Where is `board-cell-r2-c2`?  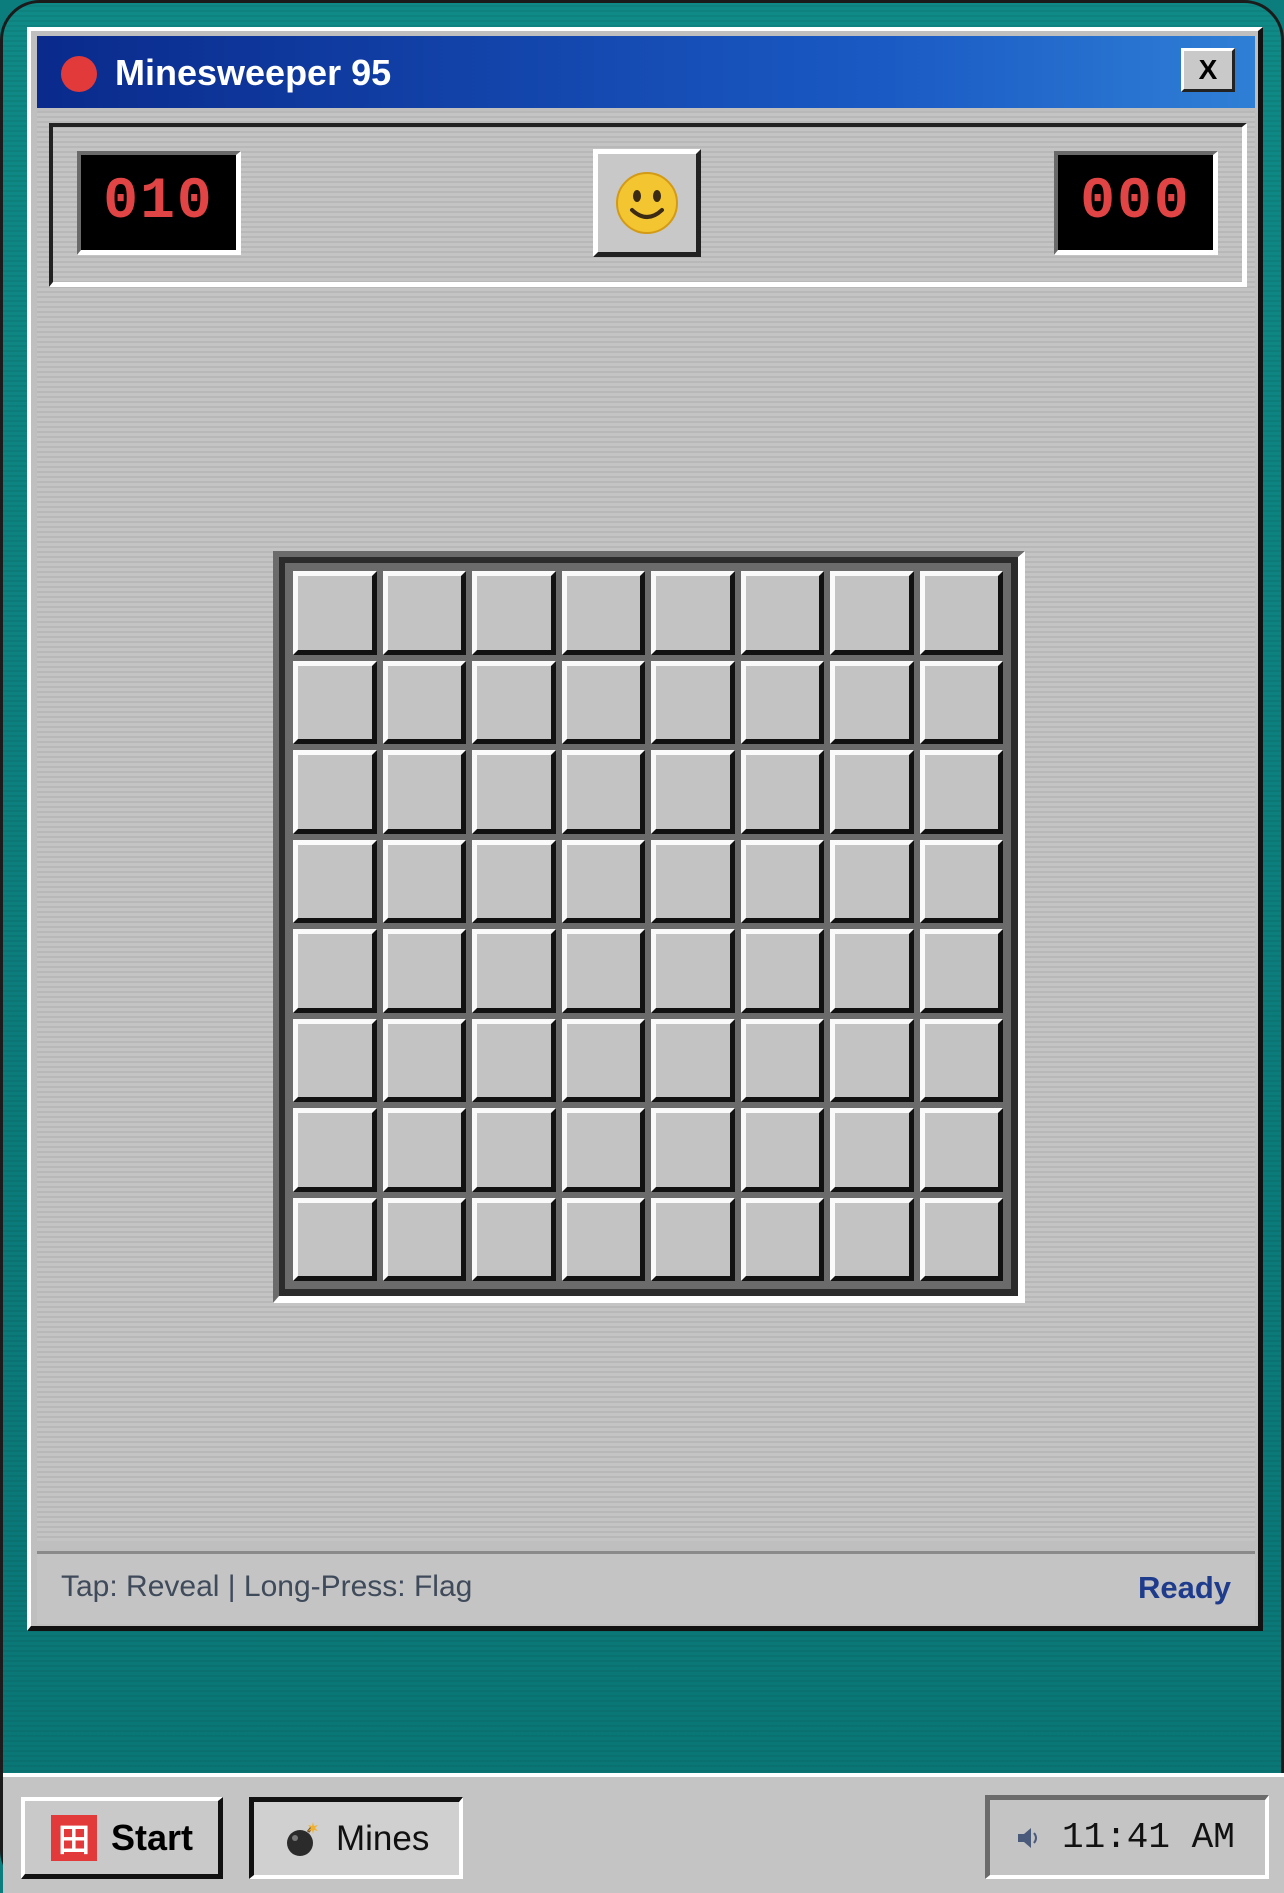
board-cell-r2-c2 is located at coordinates (424, 702).